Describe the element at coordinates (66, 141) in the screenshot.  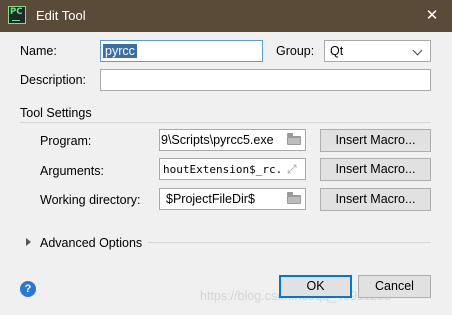
I see `program-label: Program:` at that location.